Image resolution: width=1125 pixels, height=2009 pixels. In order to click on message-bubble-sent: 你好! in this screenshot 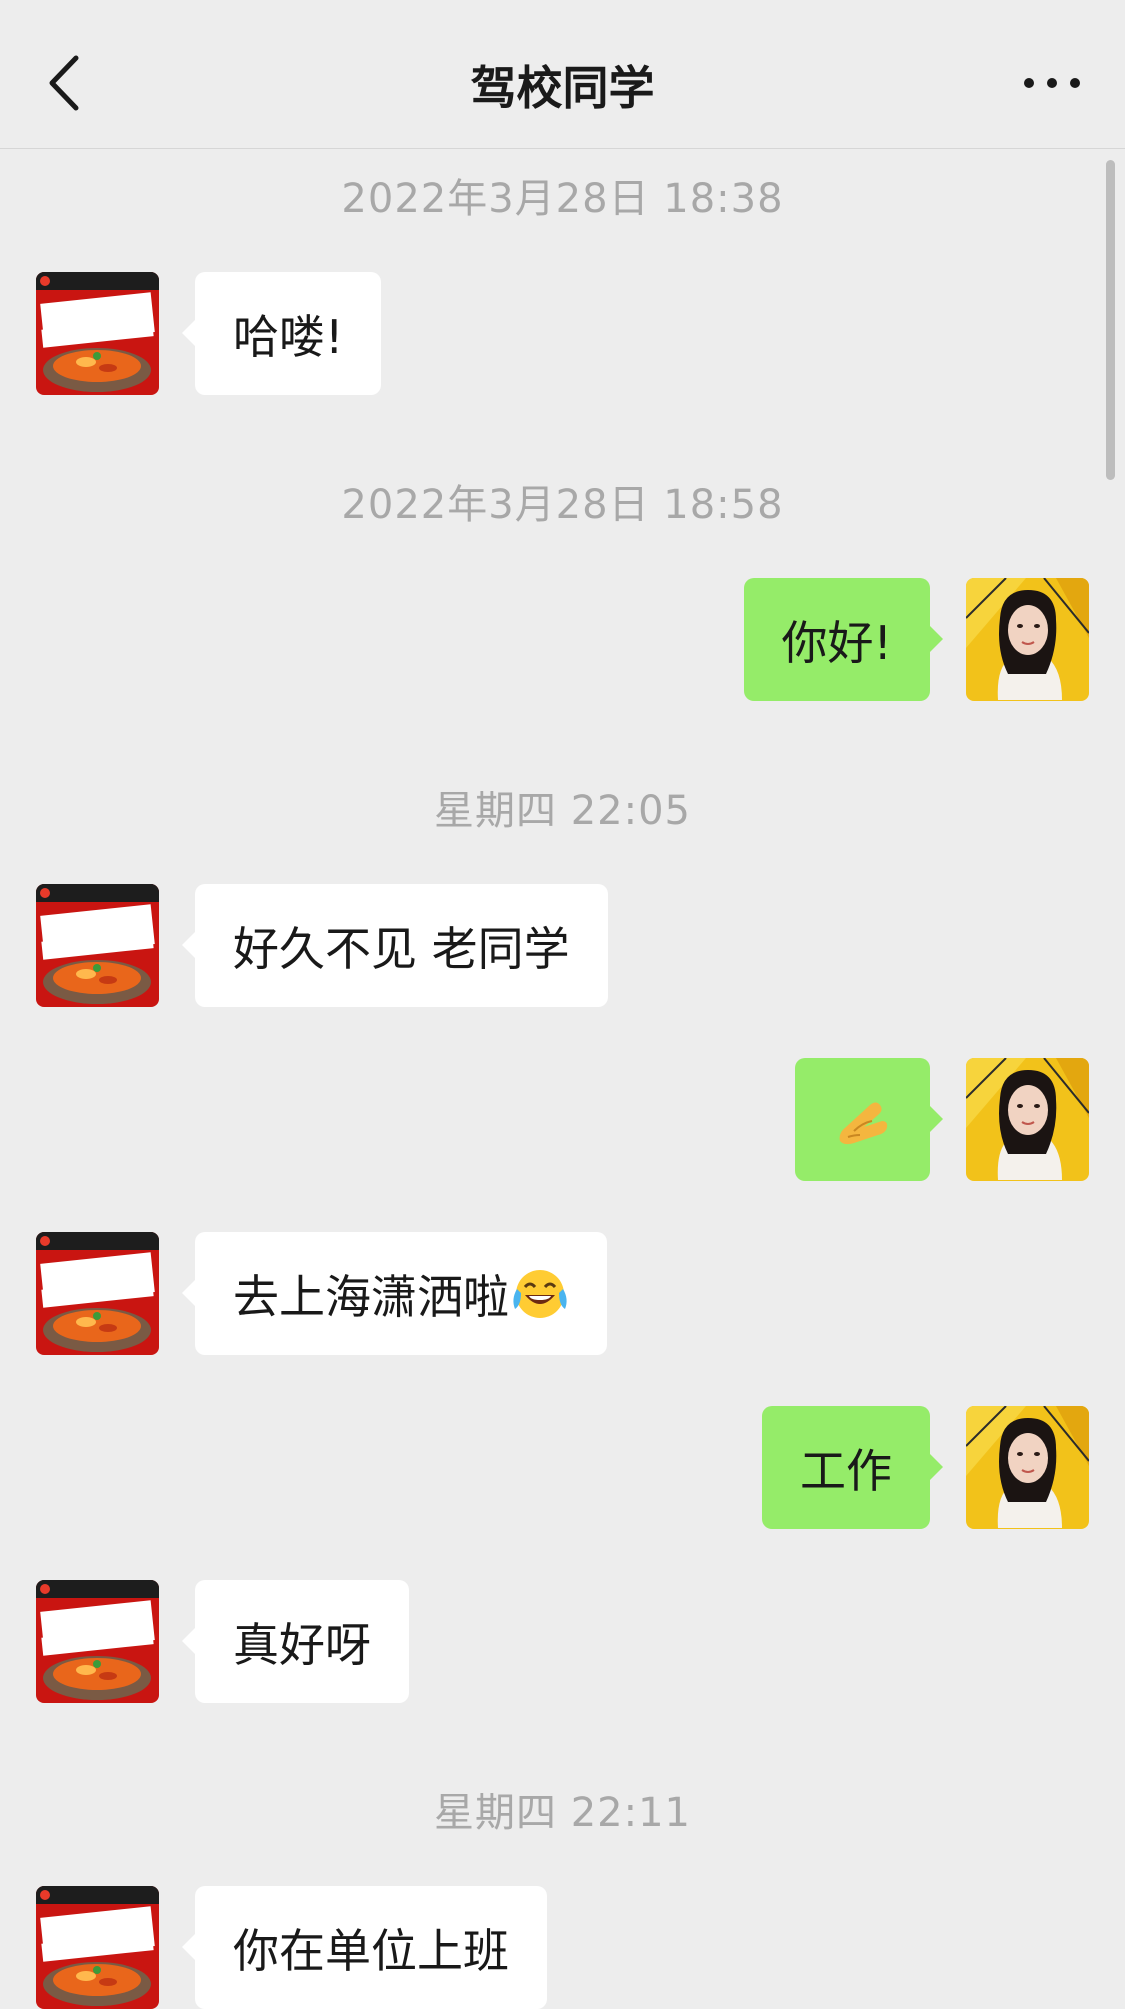, I will do `click(843, 639)`.